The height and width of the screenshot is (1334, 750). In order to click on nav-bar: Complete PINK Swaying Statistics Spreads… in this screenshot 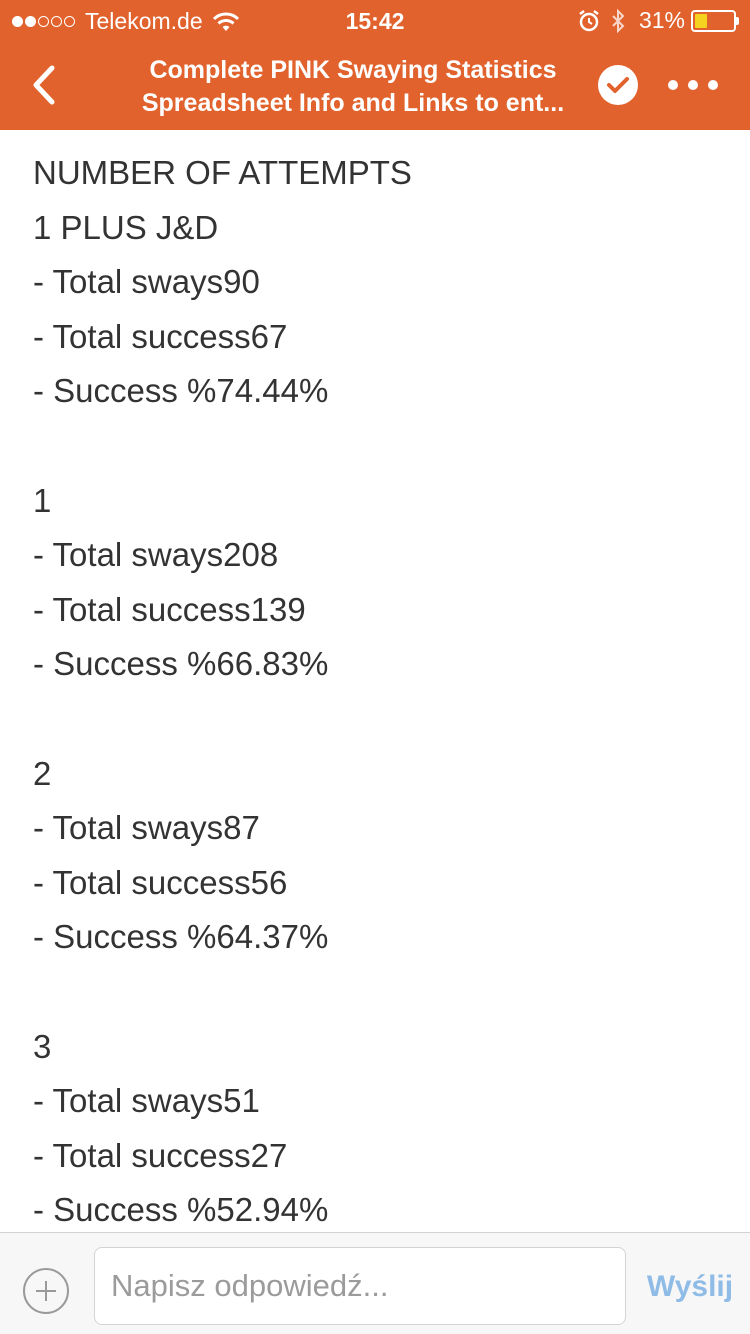, I will do `click(375, 85)`.